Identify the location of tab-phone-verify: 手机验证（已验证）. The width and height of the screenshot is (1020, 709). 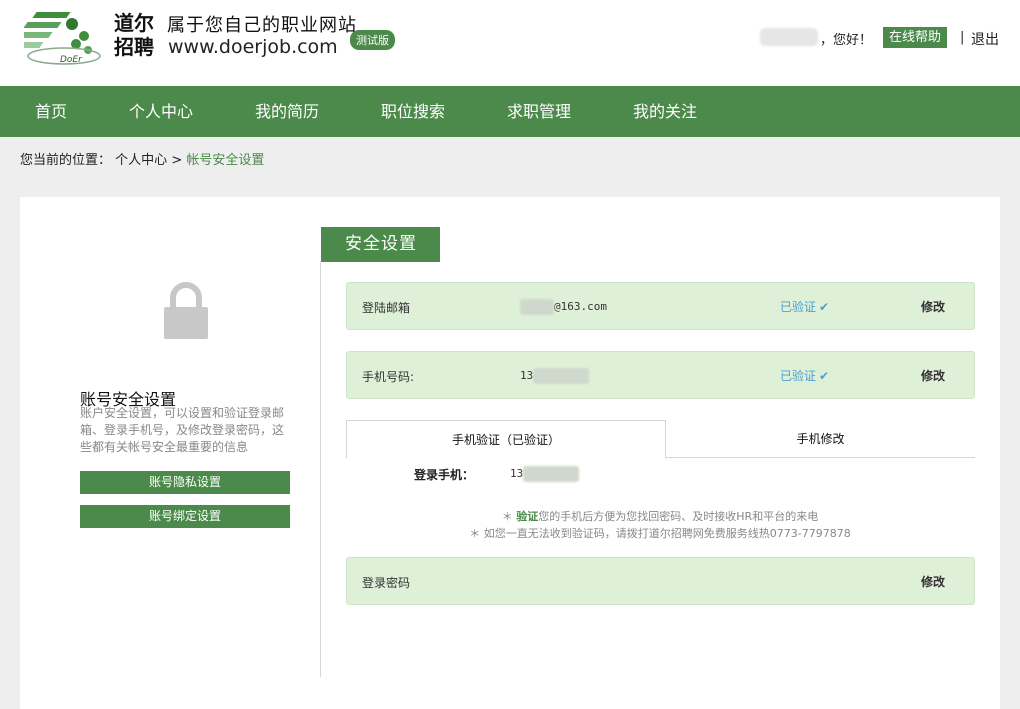
(506, 439).